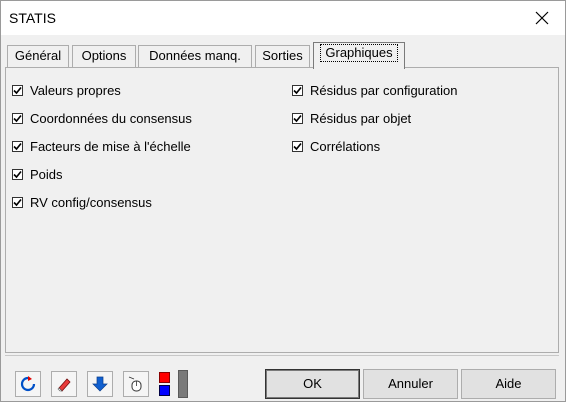  I want to click on option-consensus-coordinates: Coordonnées du consensus, so click(102, 118).